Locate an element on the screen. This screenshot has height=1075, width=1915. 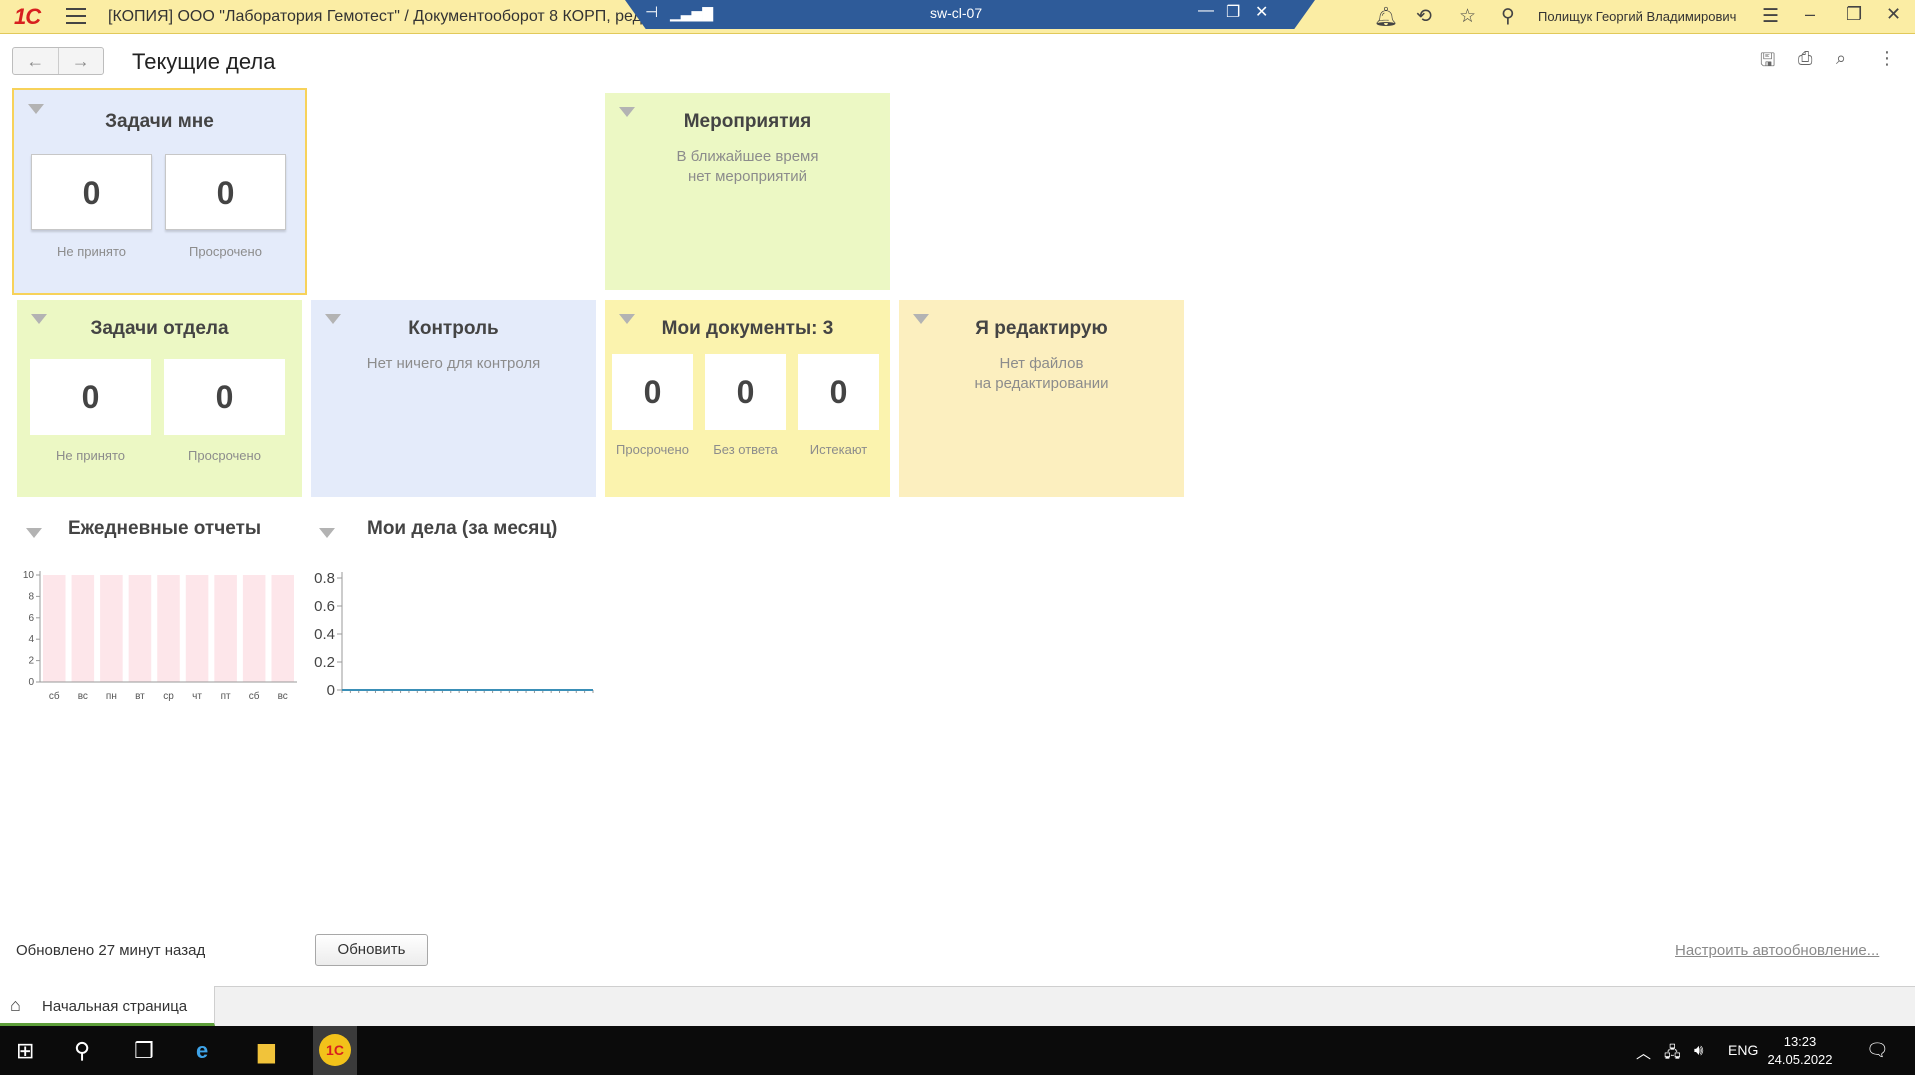
taskbar-clock: 13:23 24.05.2022 is located at coordinates (1800, 1051).